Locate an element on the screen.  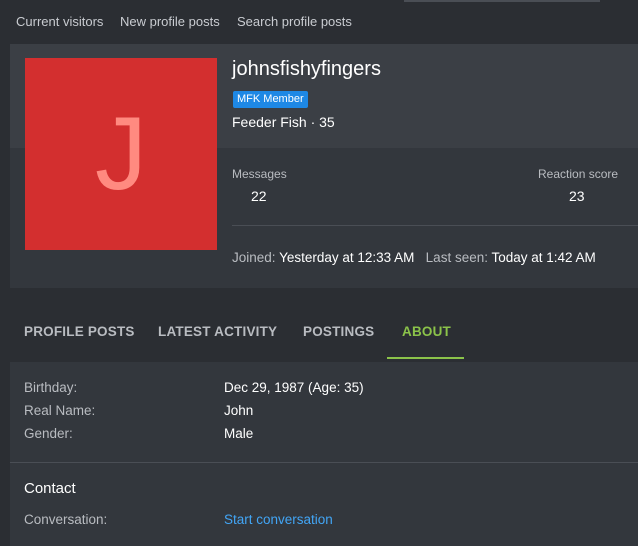
tab-about: ABOUT is located at coordinates (426, 331).